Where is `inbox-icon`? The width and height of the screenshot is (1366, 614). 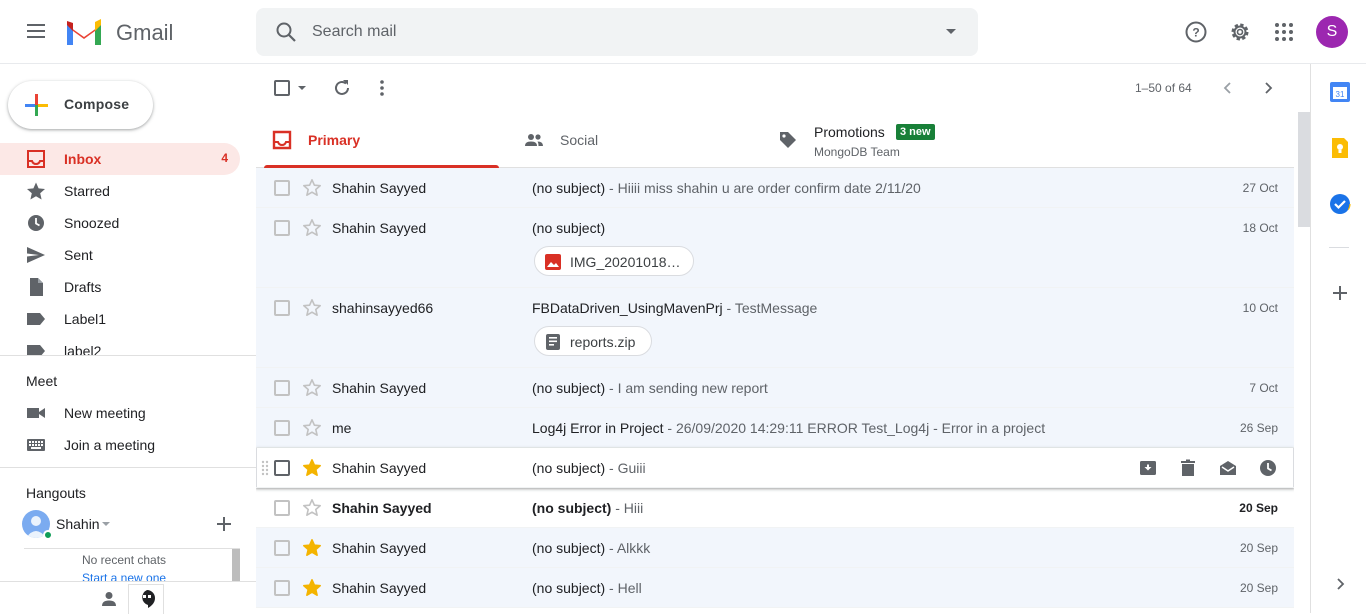
inbox-icon is located at coordinates (36, 159).